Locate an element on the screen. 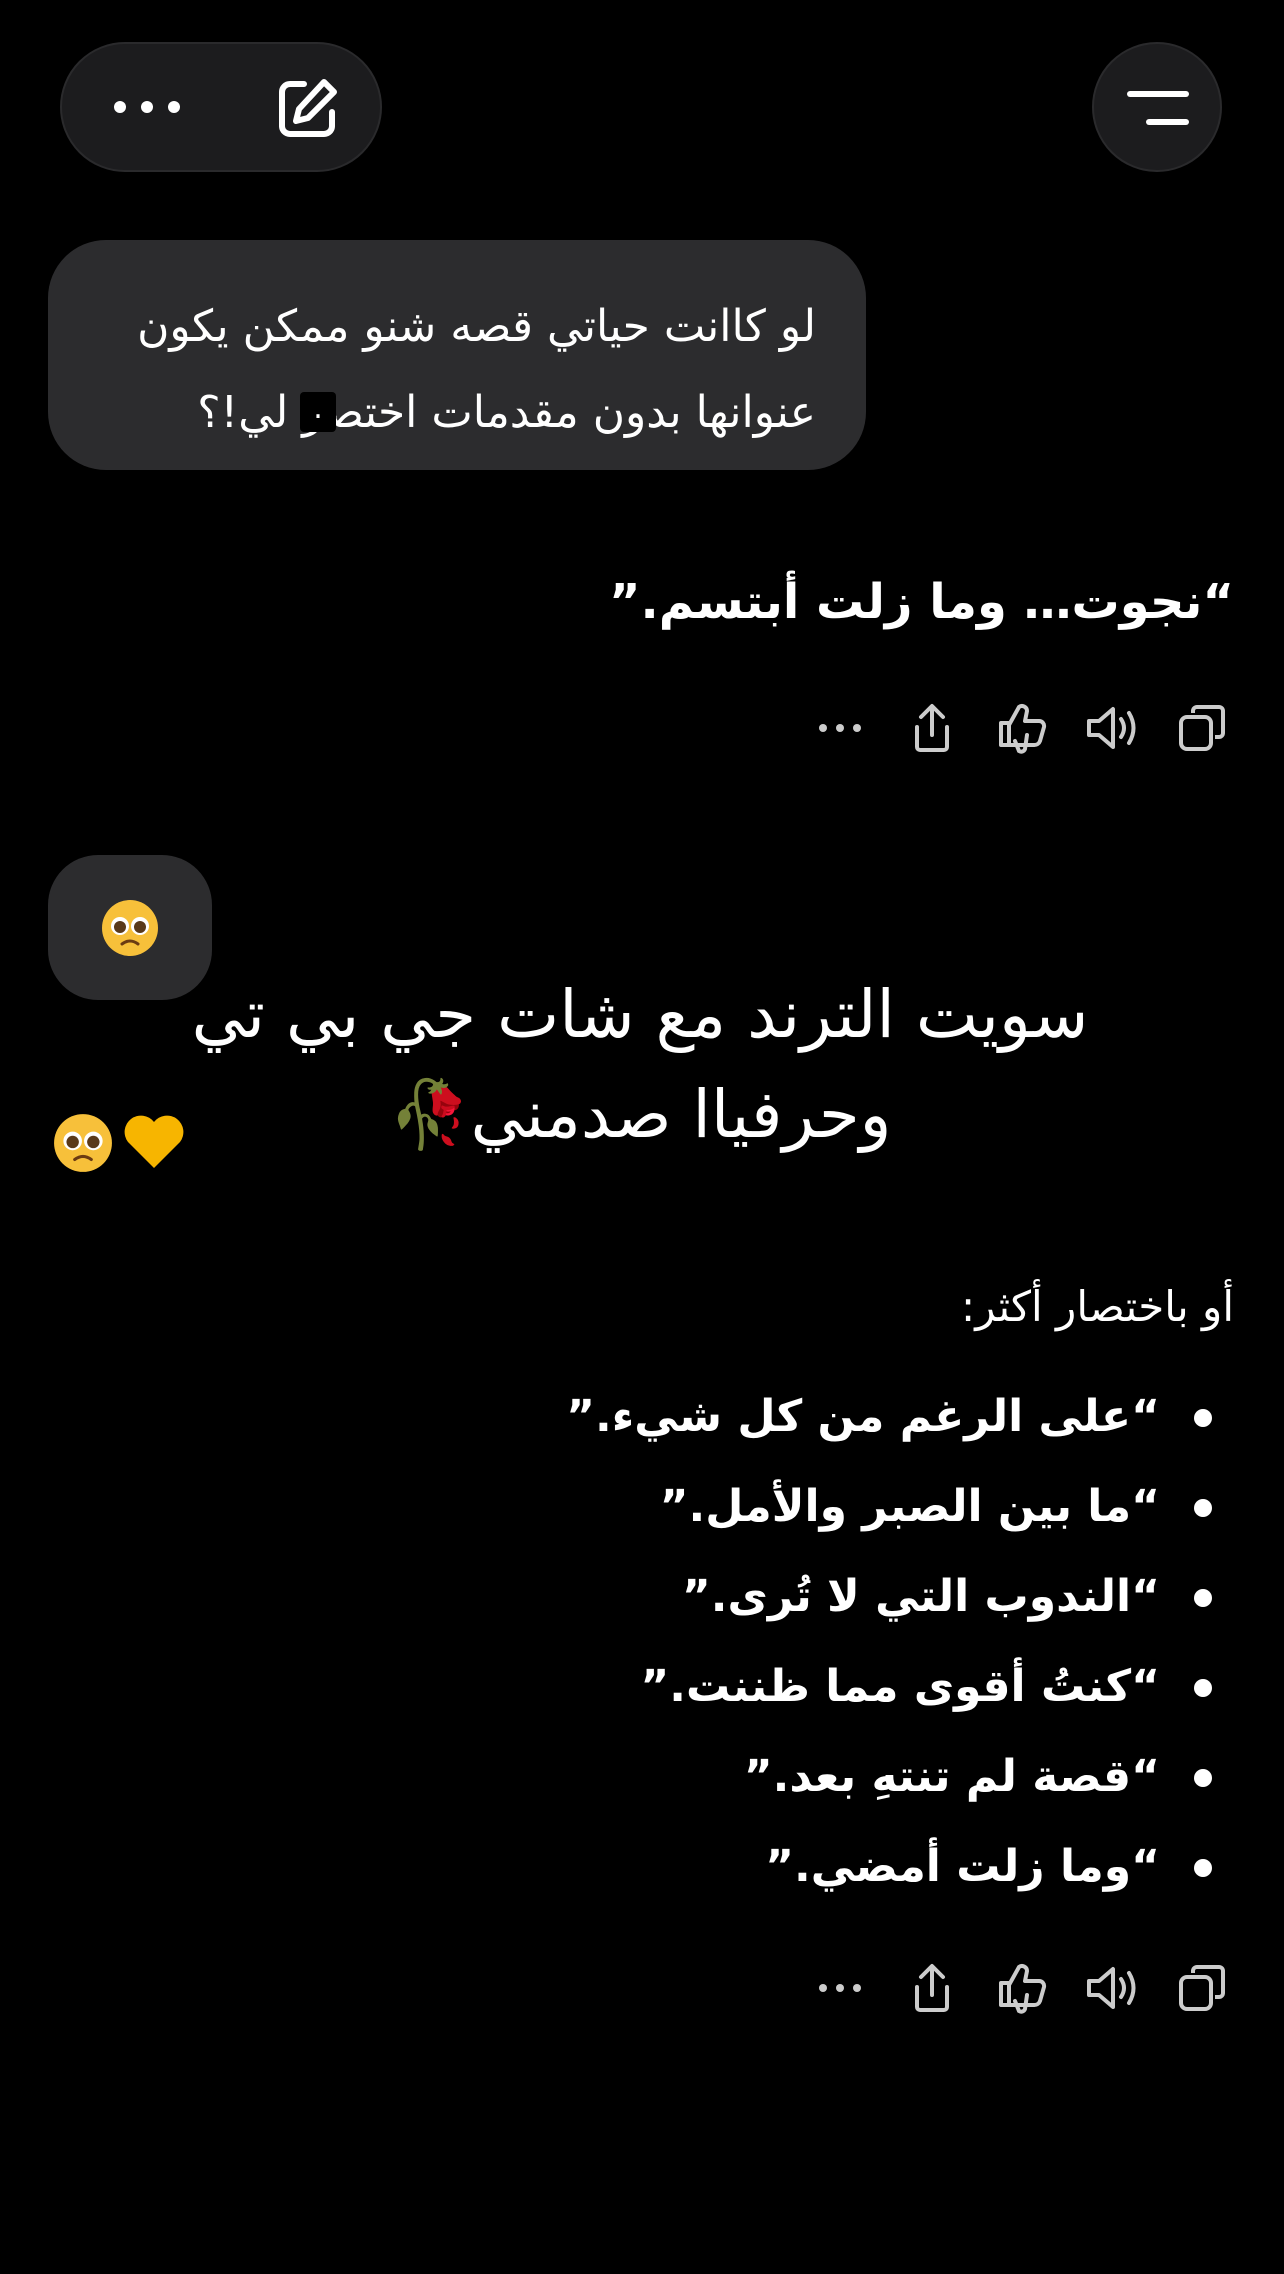  user-message-line-1: لو كاانت حياتي قصه شنو ممكن يكون is located at coordinates (476, 326).